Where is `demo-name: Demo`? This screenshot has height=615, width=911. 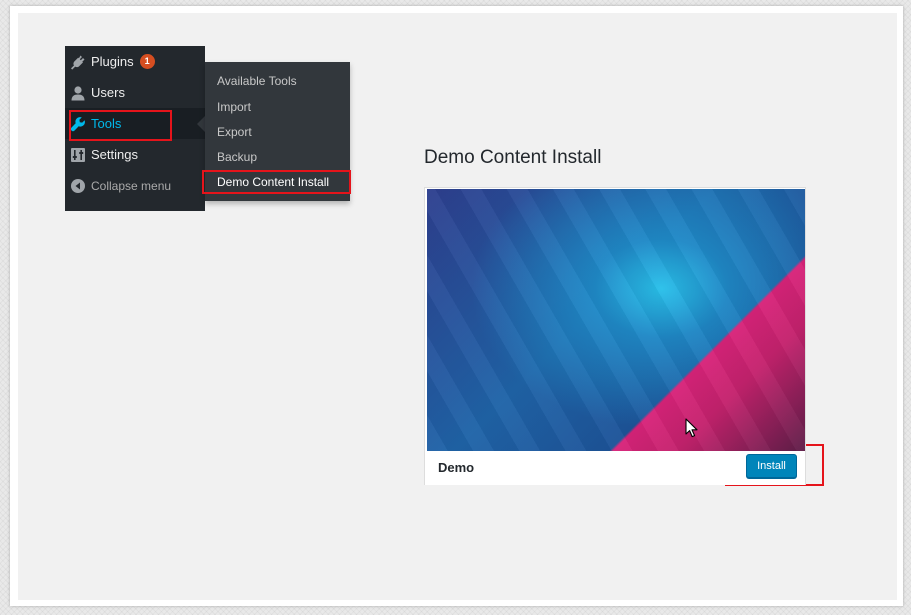 demo-name: Demo is located at coordinates (456, 467).